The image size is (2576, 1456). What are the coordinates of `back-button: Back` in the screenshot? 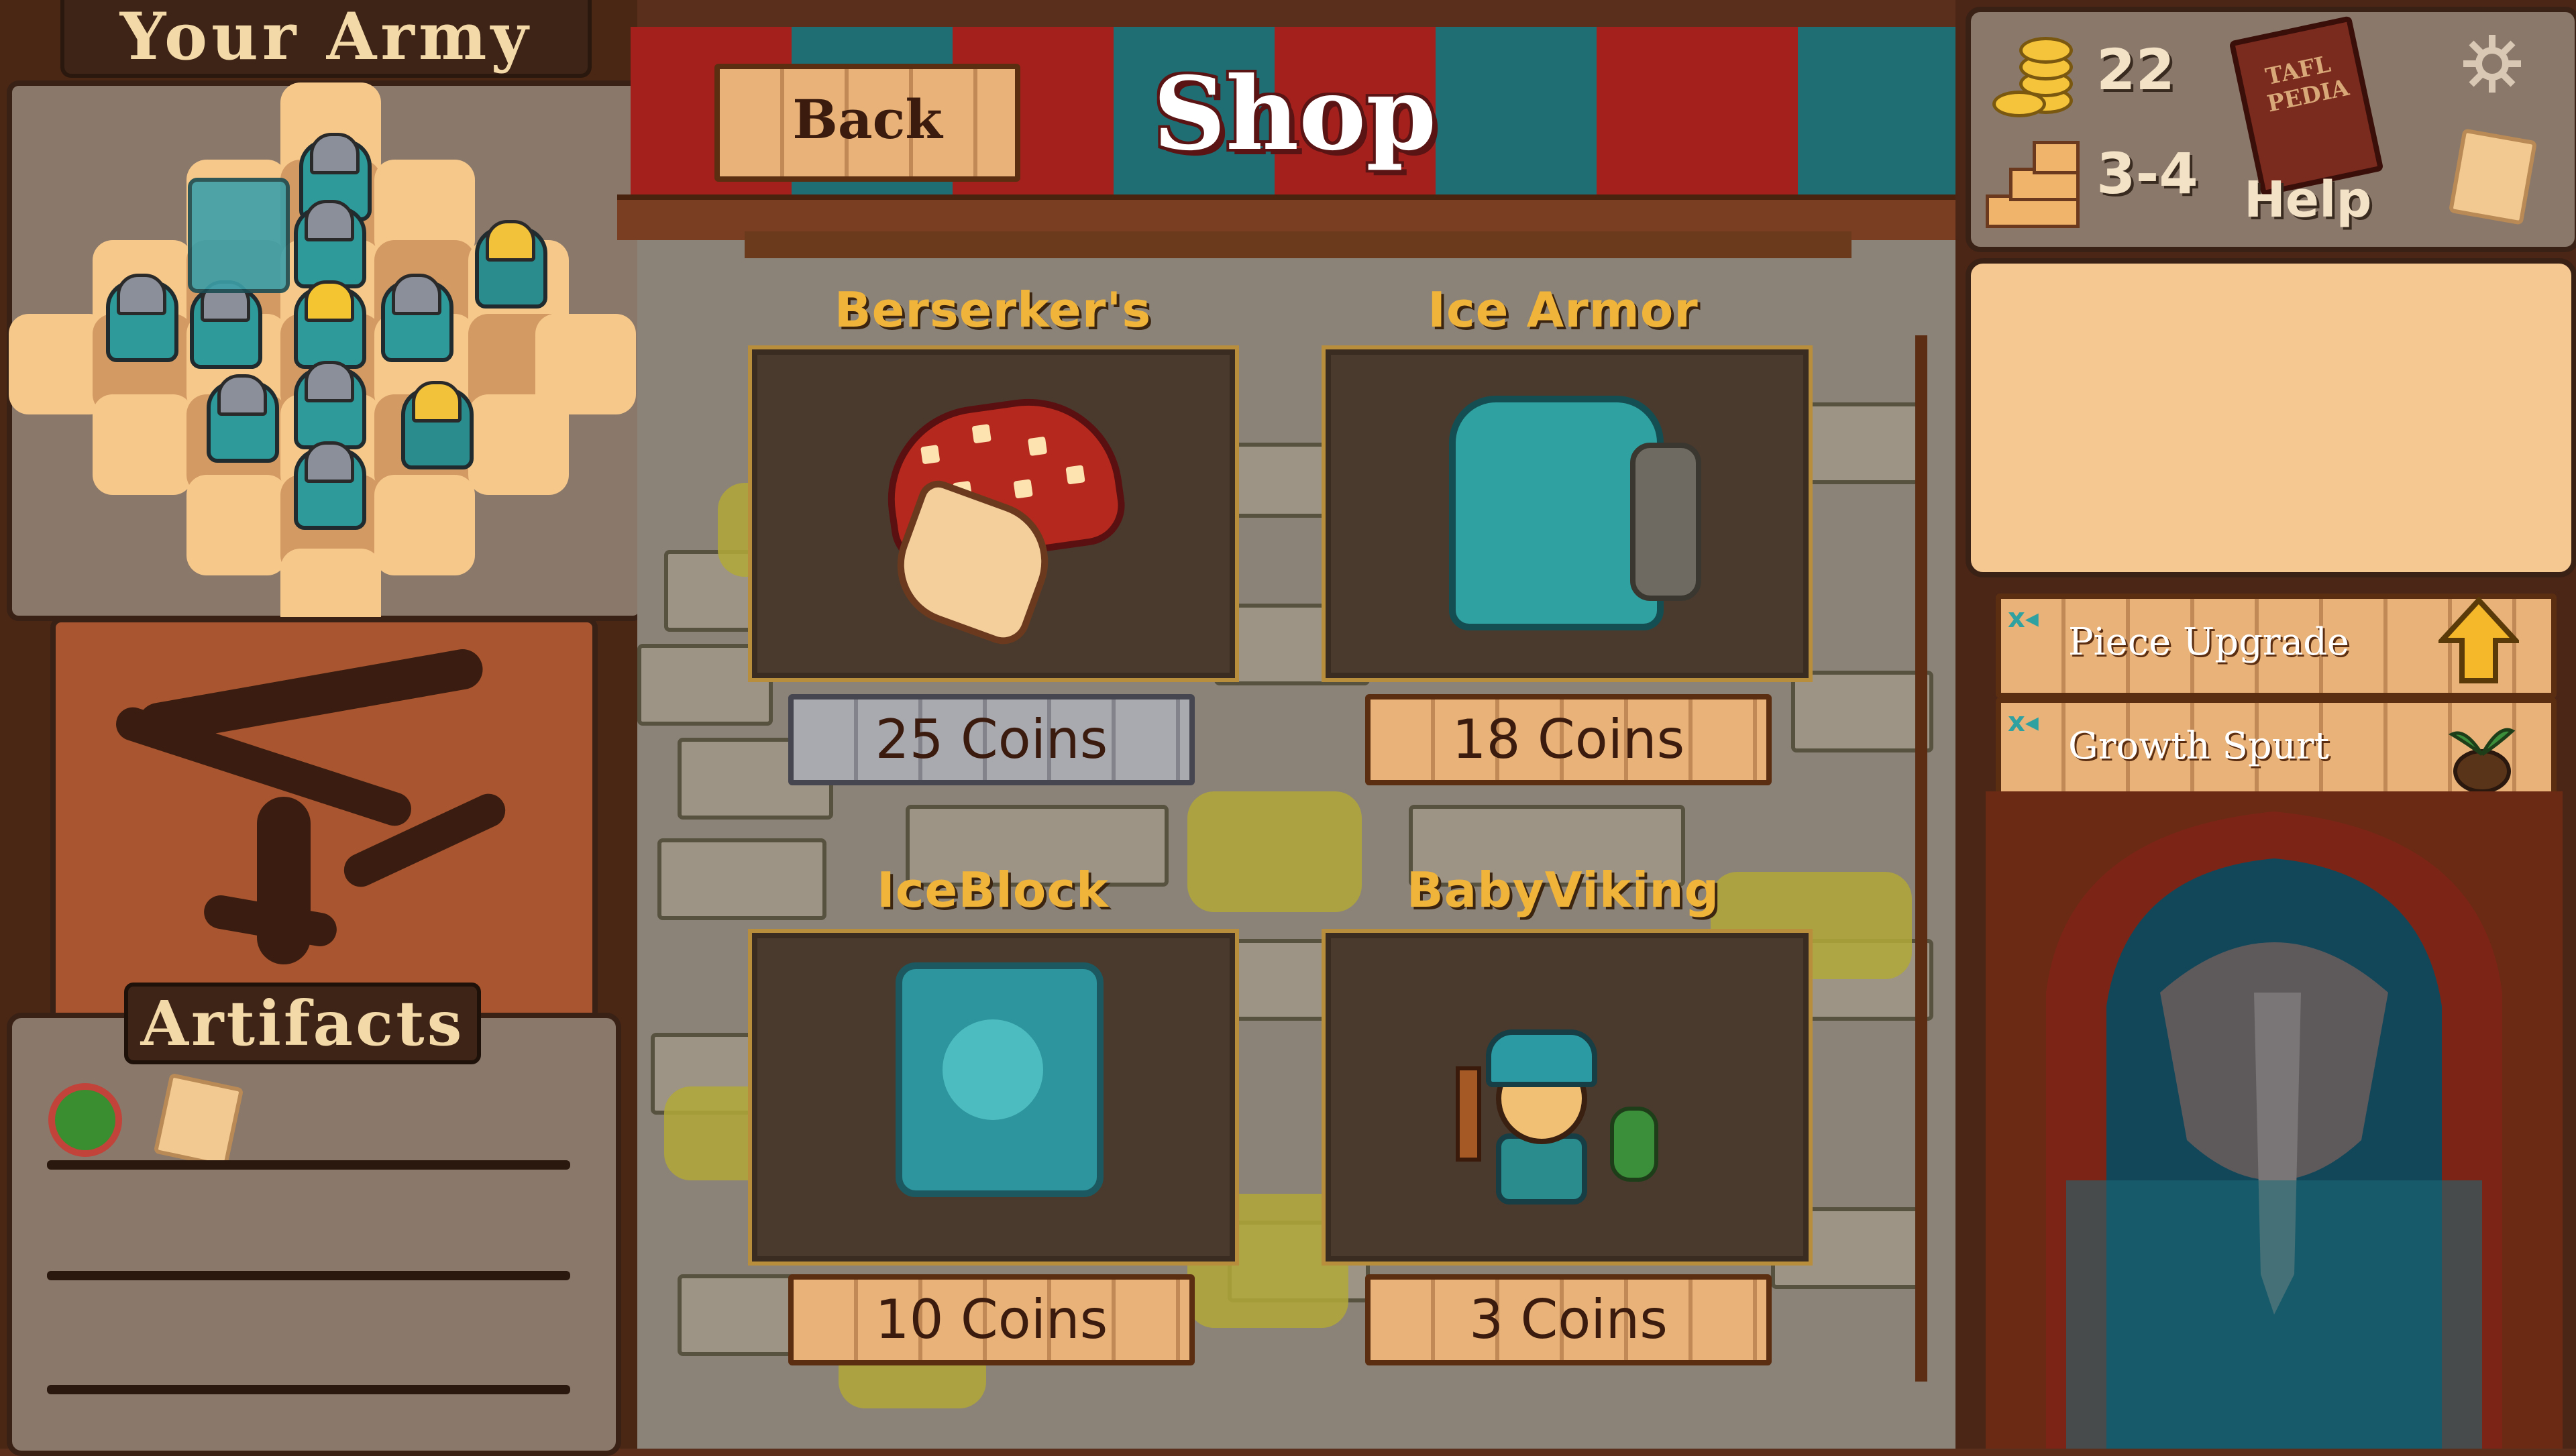 It's located at (867, 123).